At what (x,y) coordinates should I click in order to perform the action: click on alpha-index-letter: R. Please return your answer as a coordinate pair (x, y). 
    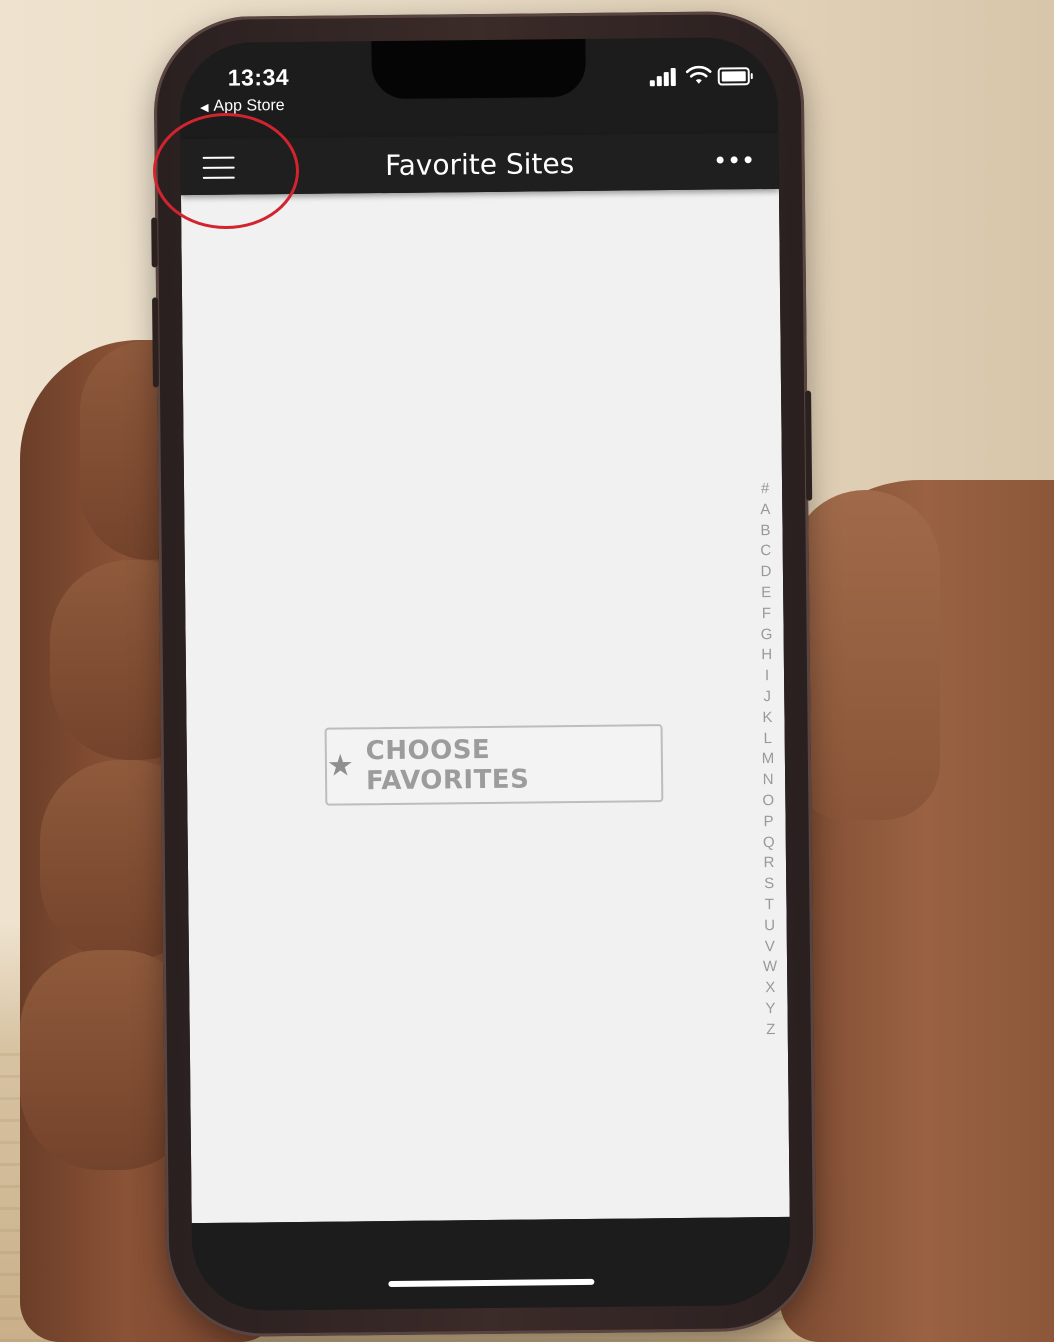
    Looking at the image, I should click on (768, 863).